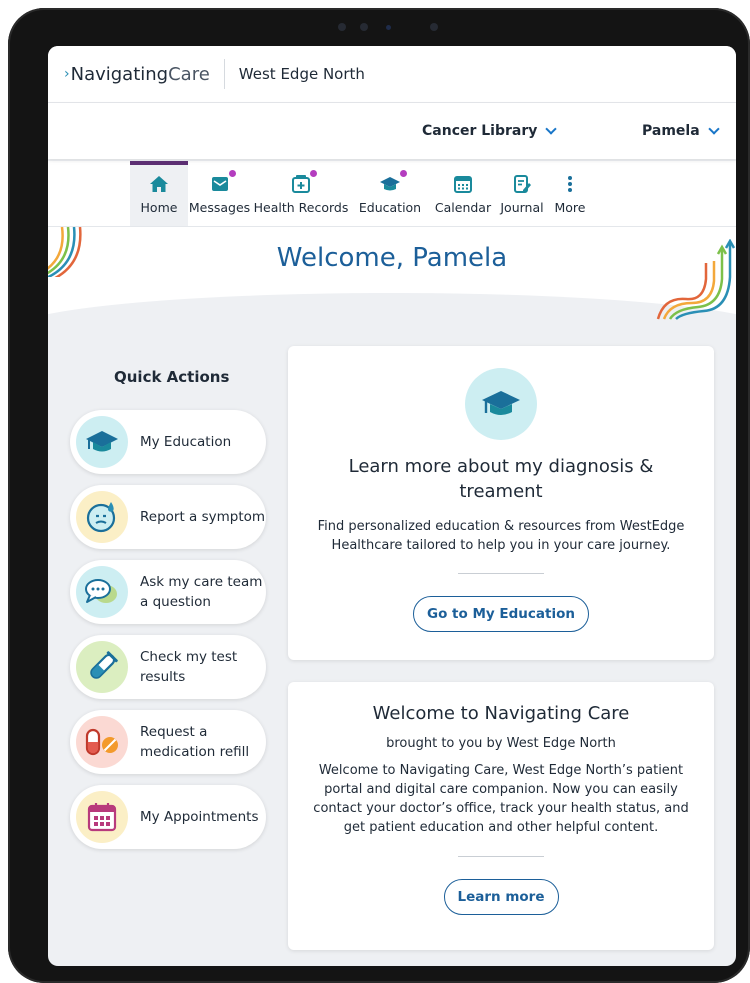 Image resolution: width=750 pixels, height=983 pixels. What do you see at coordinates (522, 207) in the screenshot?
I see `tab-label: Journal` at bounding box center [522, 207].